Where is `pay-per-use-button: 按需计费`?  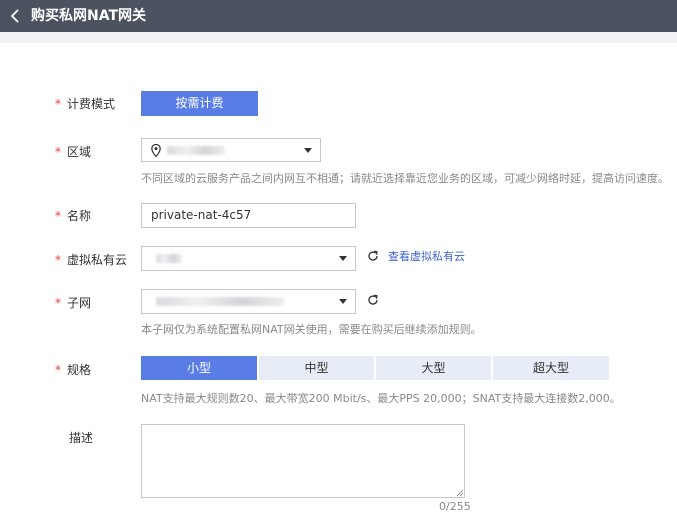 pay-per-use-button: 按需计费 is located at coordinates (199, 103).